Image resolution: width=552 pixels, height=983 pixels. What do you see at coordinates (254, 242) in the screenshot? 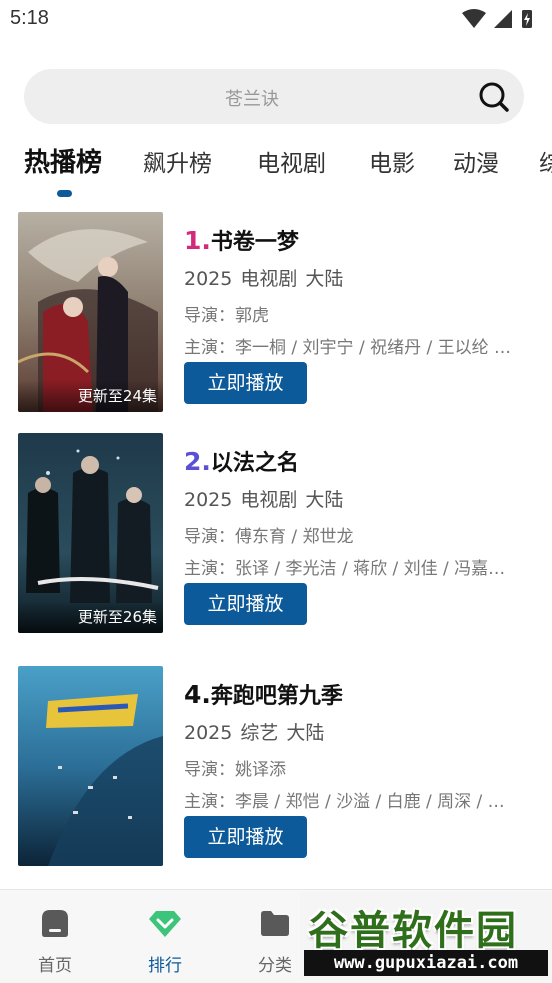
I see `title-text: 书卷一梦` at bounding box center [254, 242].